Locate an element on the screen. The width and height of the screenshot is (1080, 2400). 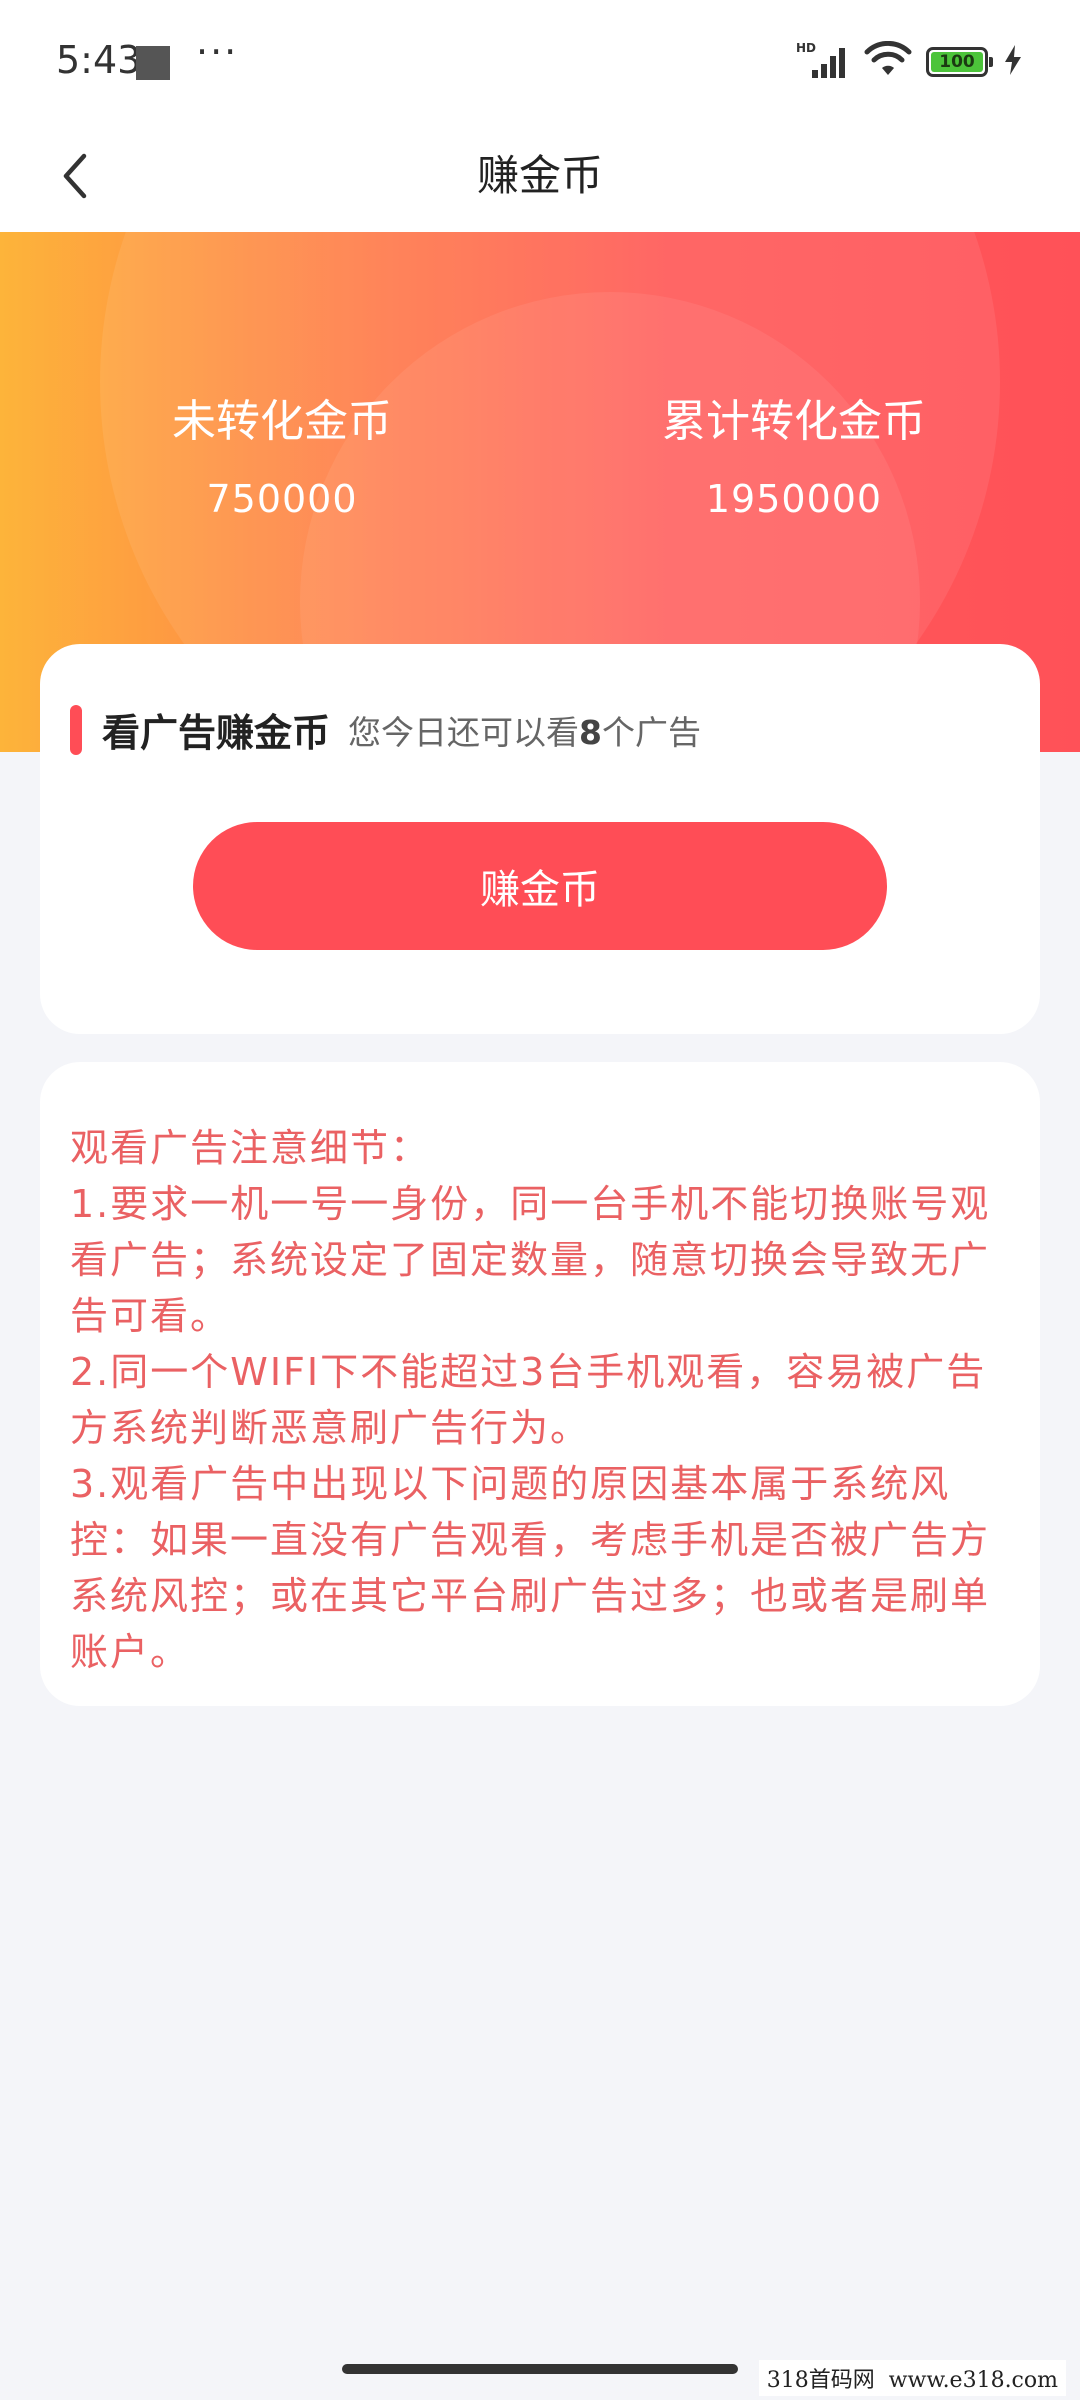
unconverted-coins-stat: 未转化金币 750000 is located at coordinates (282, 458).